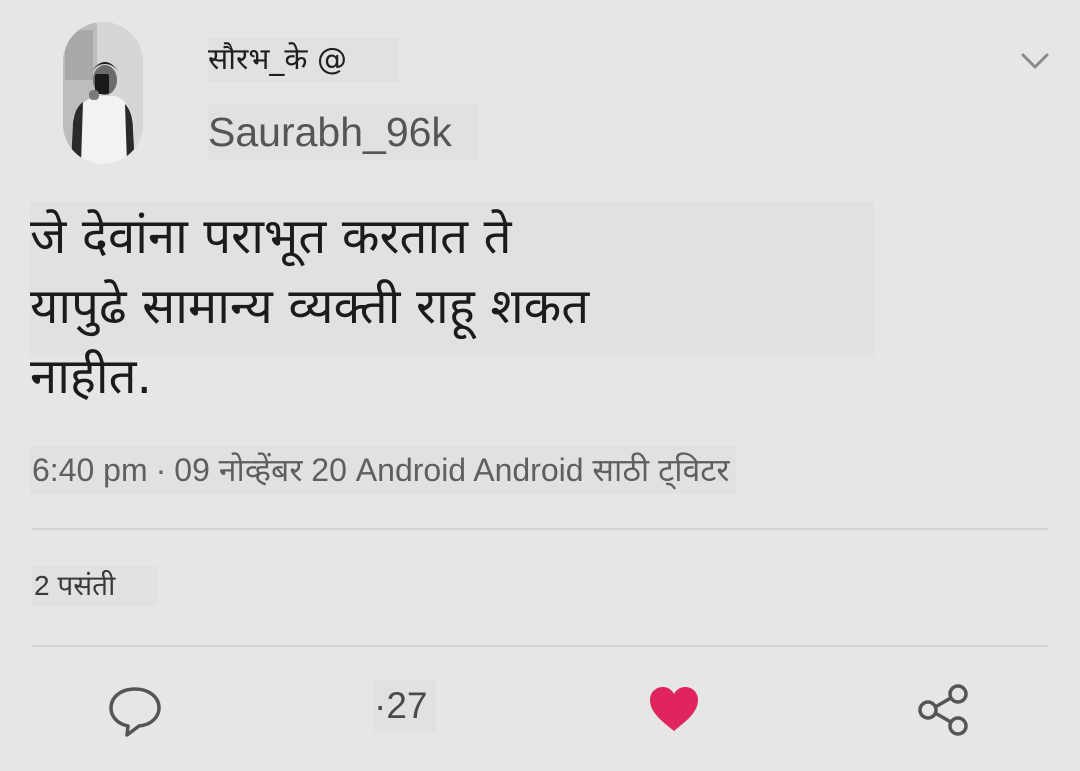 The width and height of the screenshot is (1080, 771). I want to click on avatar, so click(103, 93).